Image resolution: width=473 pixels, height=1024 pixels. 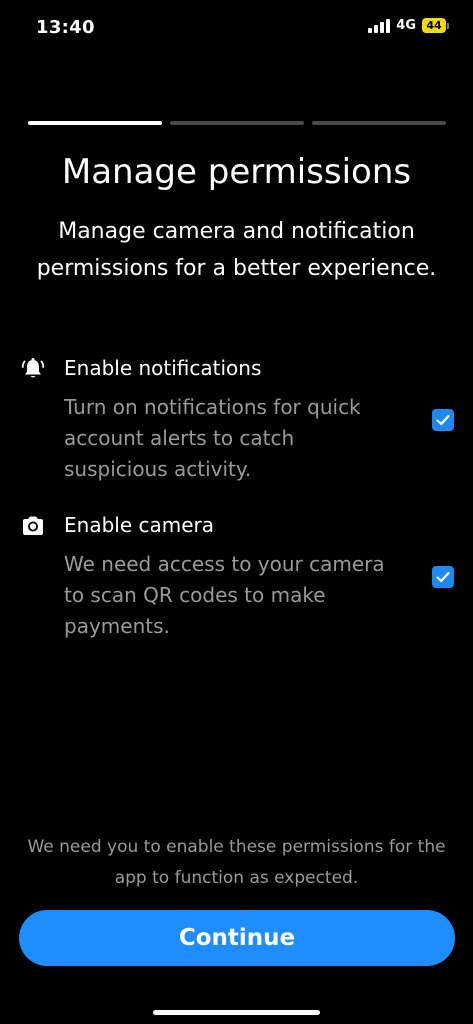 What do you see at coordinates (237, 938) in the screenshot?
I see `continue-button: Continue` at bounding box center [237, 938].